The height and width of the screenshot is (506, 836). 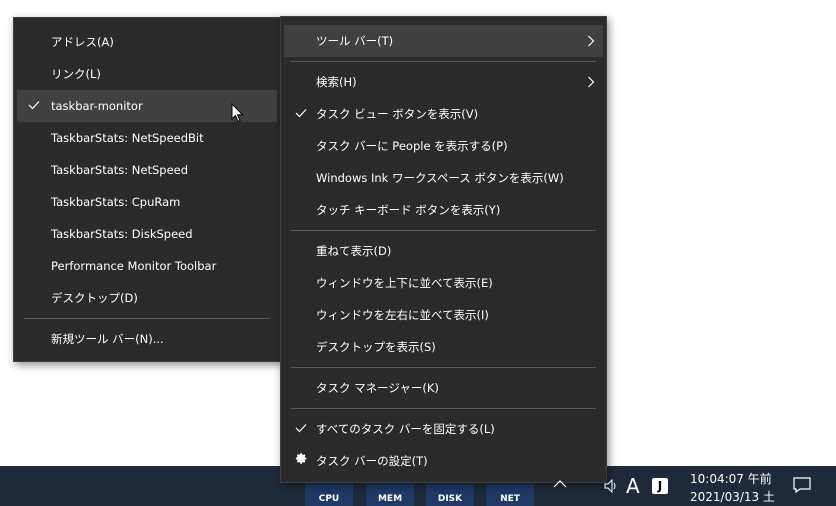 I want to click on menu-item-side-by-side: ウィンドウを左右に並べて表示(I), so click(x=443, y=315).